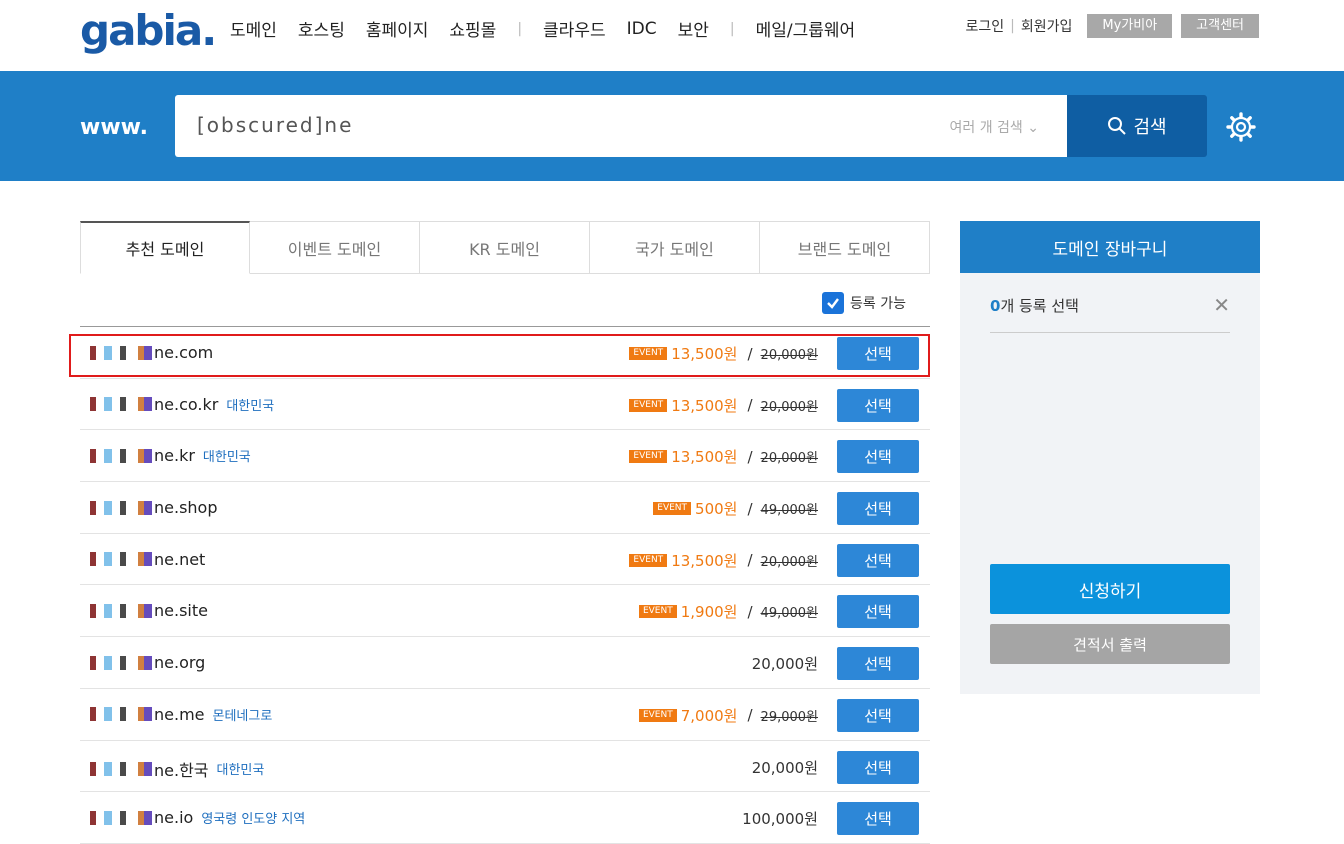  What do you see at coordinates (785, 767) in the screenshot?
I see `price-info: 20,000원` at bounding box center [785, 767].